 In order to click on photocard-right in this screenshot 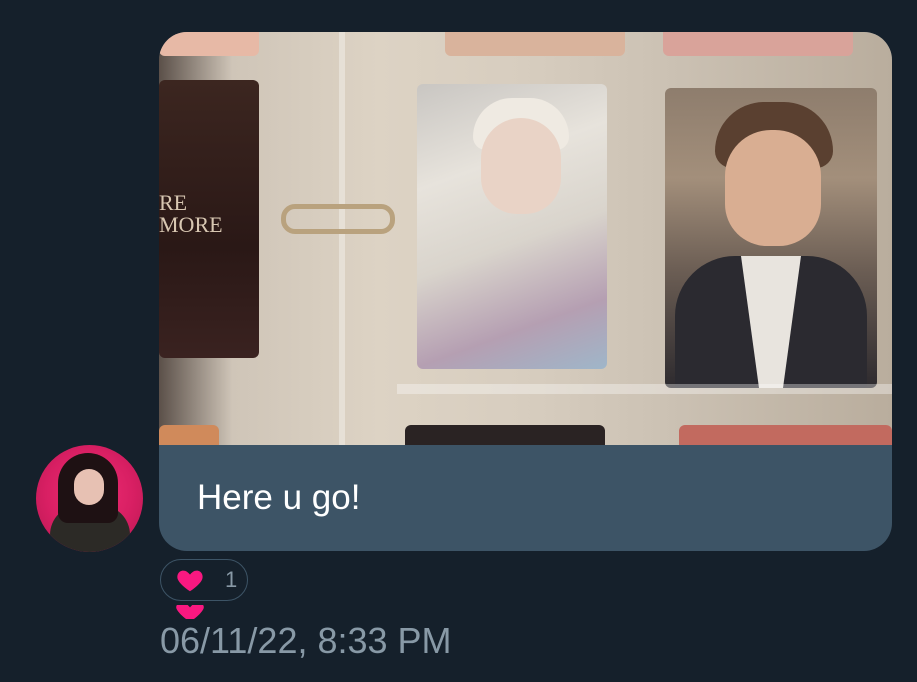, I will do `click(771, 238)`.